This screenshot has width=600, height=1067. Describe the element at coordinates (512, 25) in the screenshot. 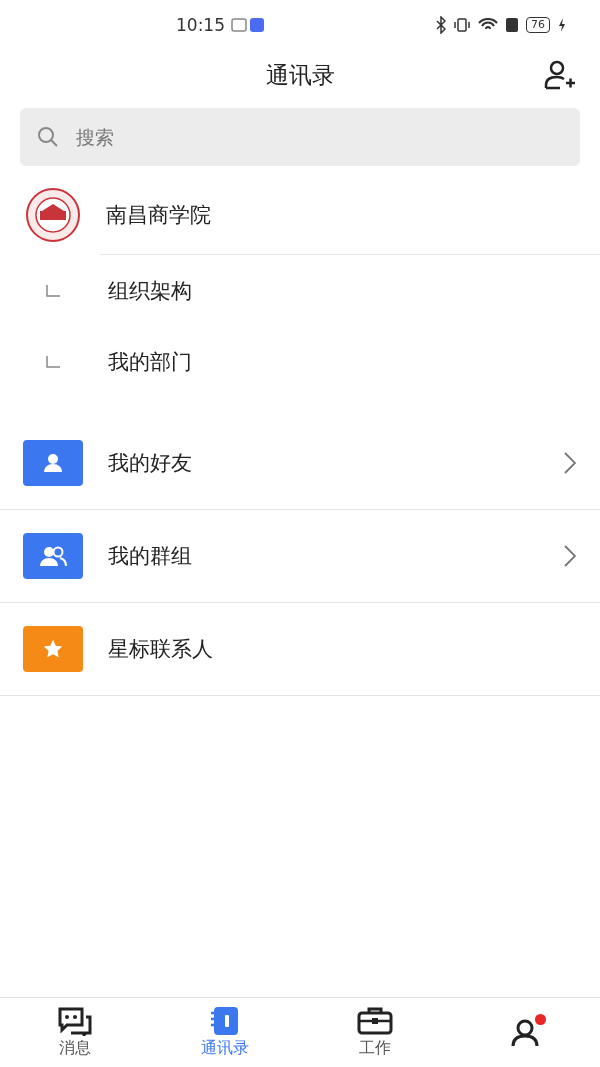

I see `sim-card-icon` at that location.